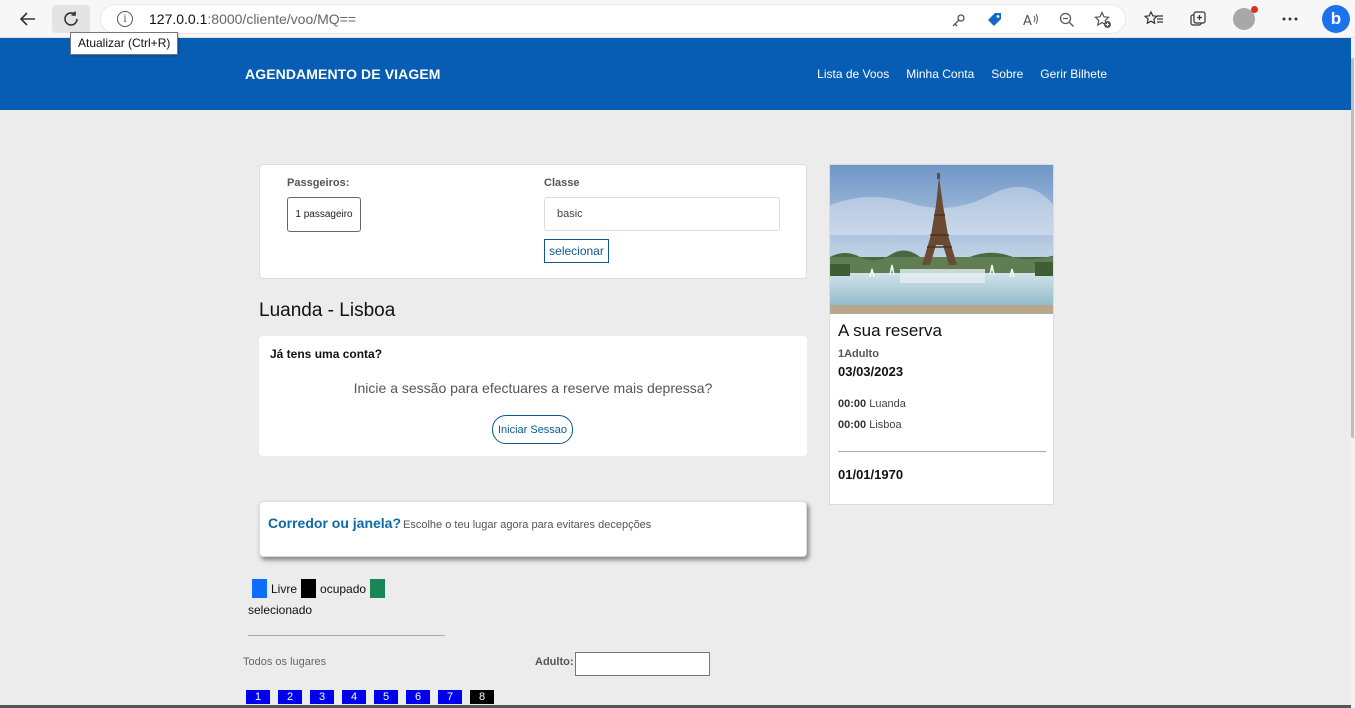 The width and height of the screenshot is (1355, 708). I want to click on seat-1: 1, so click(258, 697).